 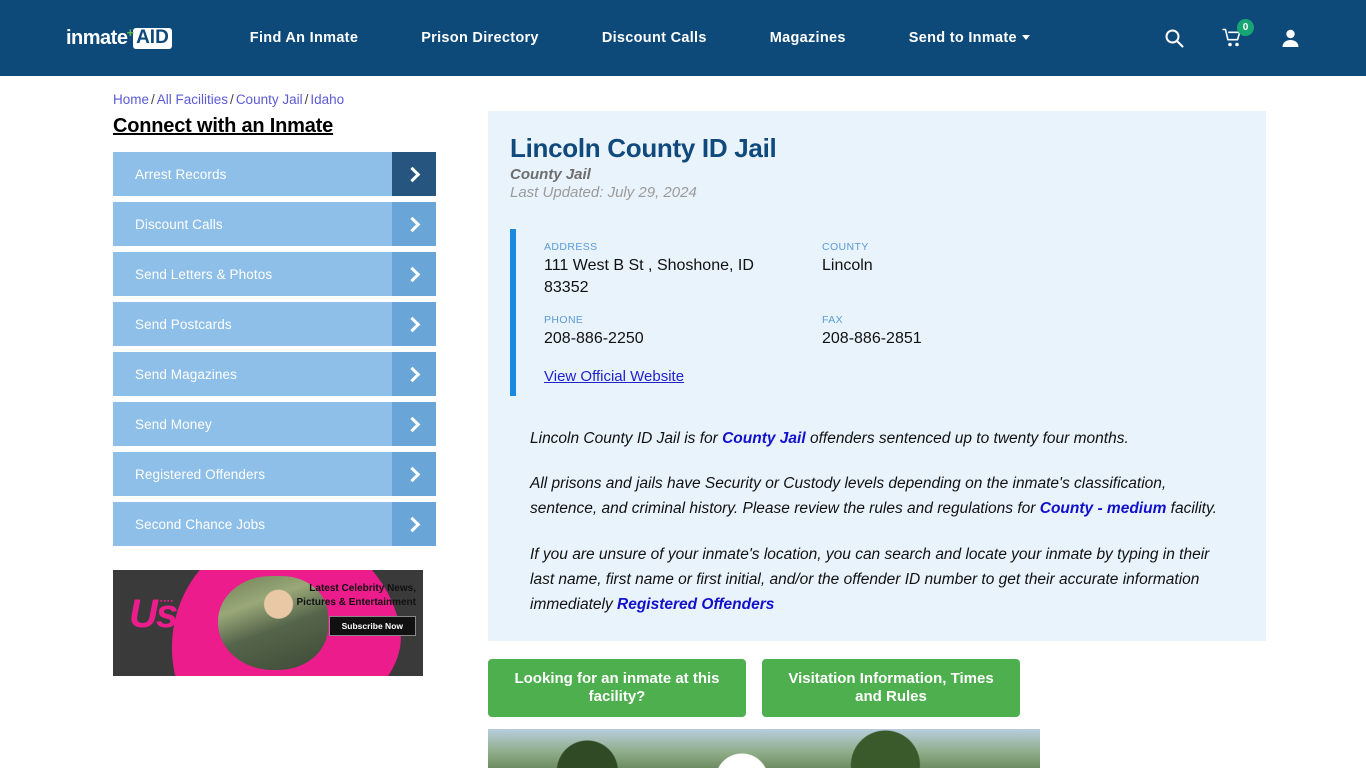 I want to click on chevron-down-icon, so click(x=1025, y=37).